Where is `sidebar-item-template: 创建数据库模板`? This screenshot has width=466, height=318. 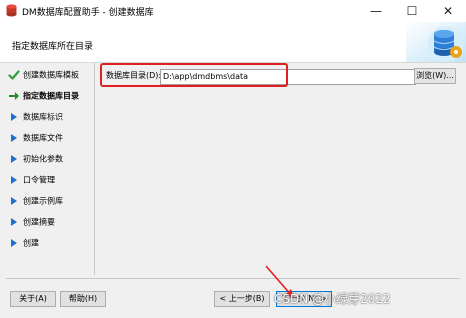 sidebar-item-template: 创建数据库模板 is located at coordinates (43, 76).